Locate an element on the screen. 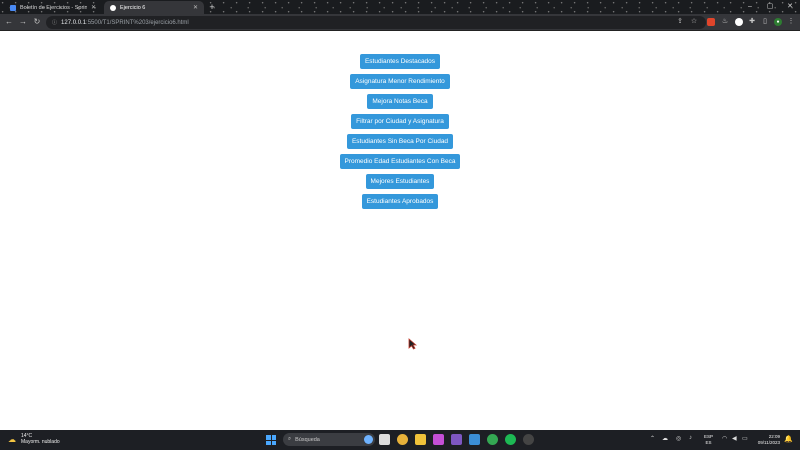 The width and height of the screenshot is (800, 450). bing-icon is located at coordinates (368, 439).